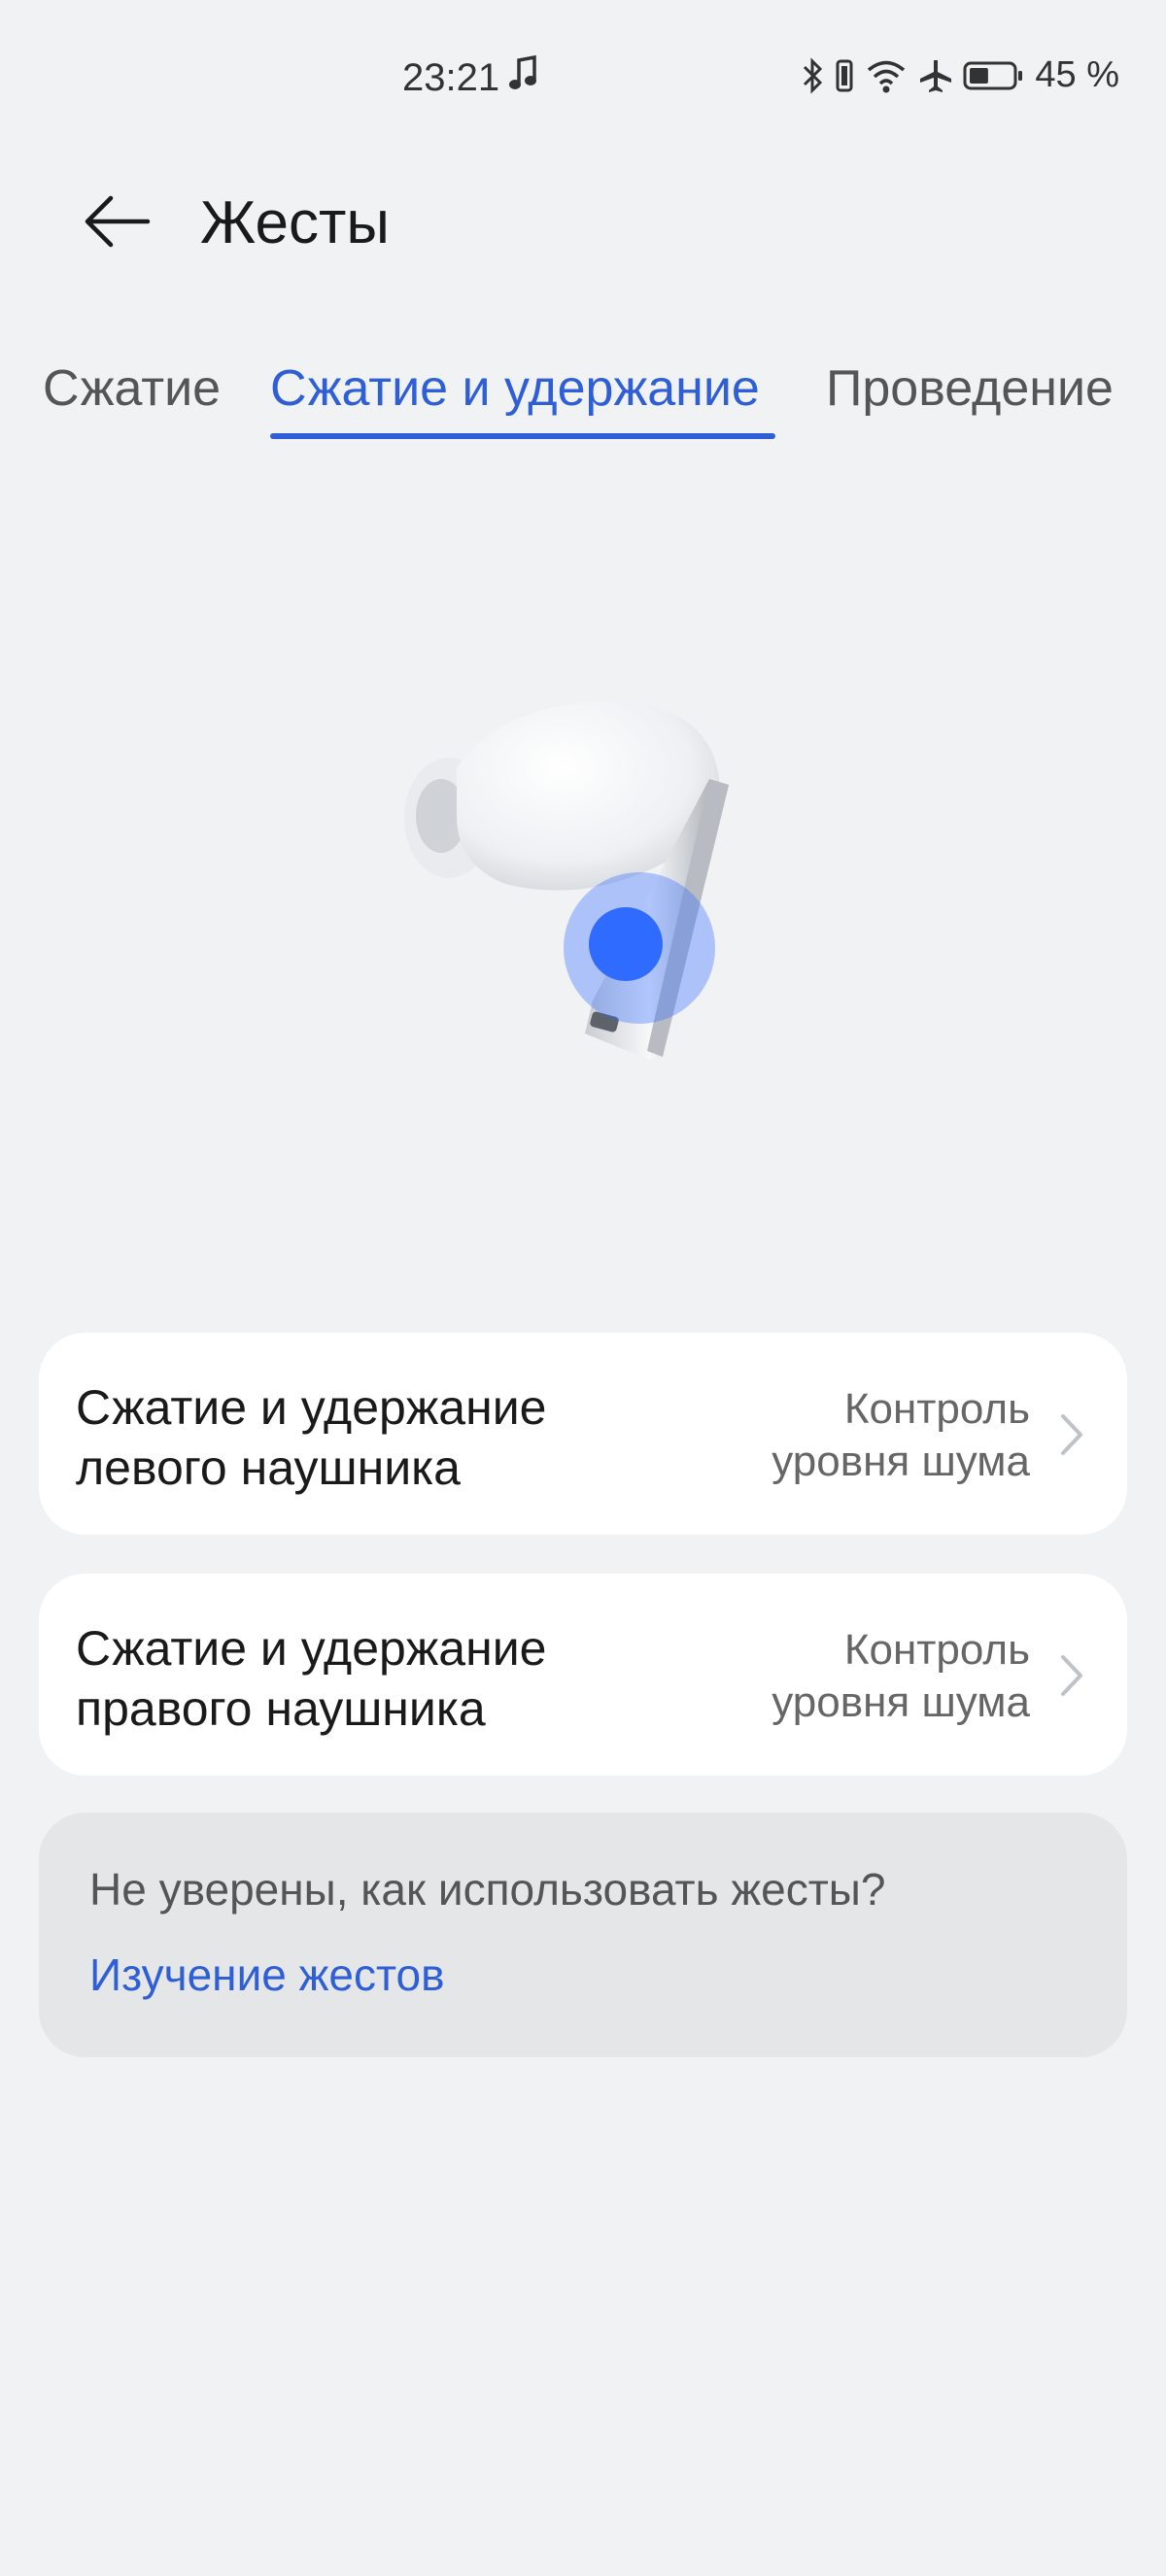 The height and width of the screenshot is (2576, 1166). I want to click on battery-percent: 45 %, so click(1077, 74).